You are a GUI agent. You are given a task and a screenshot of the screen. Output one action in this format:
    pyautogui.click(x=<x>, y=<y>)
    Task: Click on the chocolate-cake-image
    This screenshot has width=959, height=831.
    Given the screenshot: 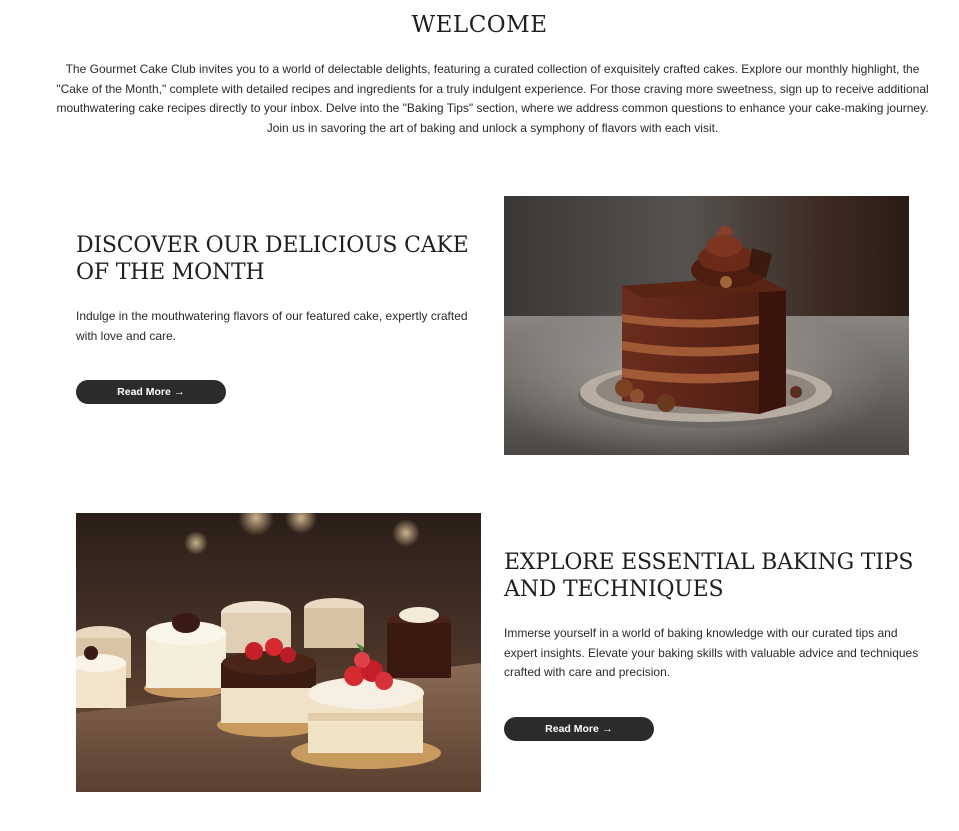 What is the action you would take?
    pyautogui.click(x=706, y=325)
    